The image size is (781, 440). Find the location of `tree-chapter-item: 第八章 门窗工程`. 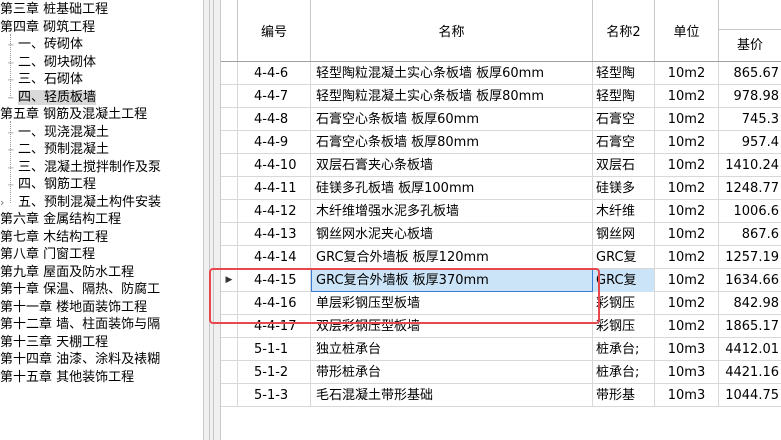

tree-chapter-item: 第八章 门窗工程 is located at coordinates (47, 254).